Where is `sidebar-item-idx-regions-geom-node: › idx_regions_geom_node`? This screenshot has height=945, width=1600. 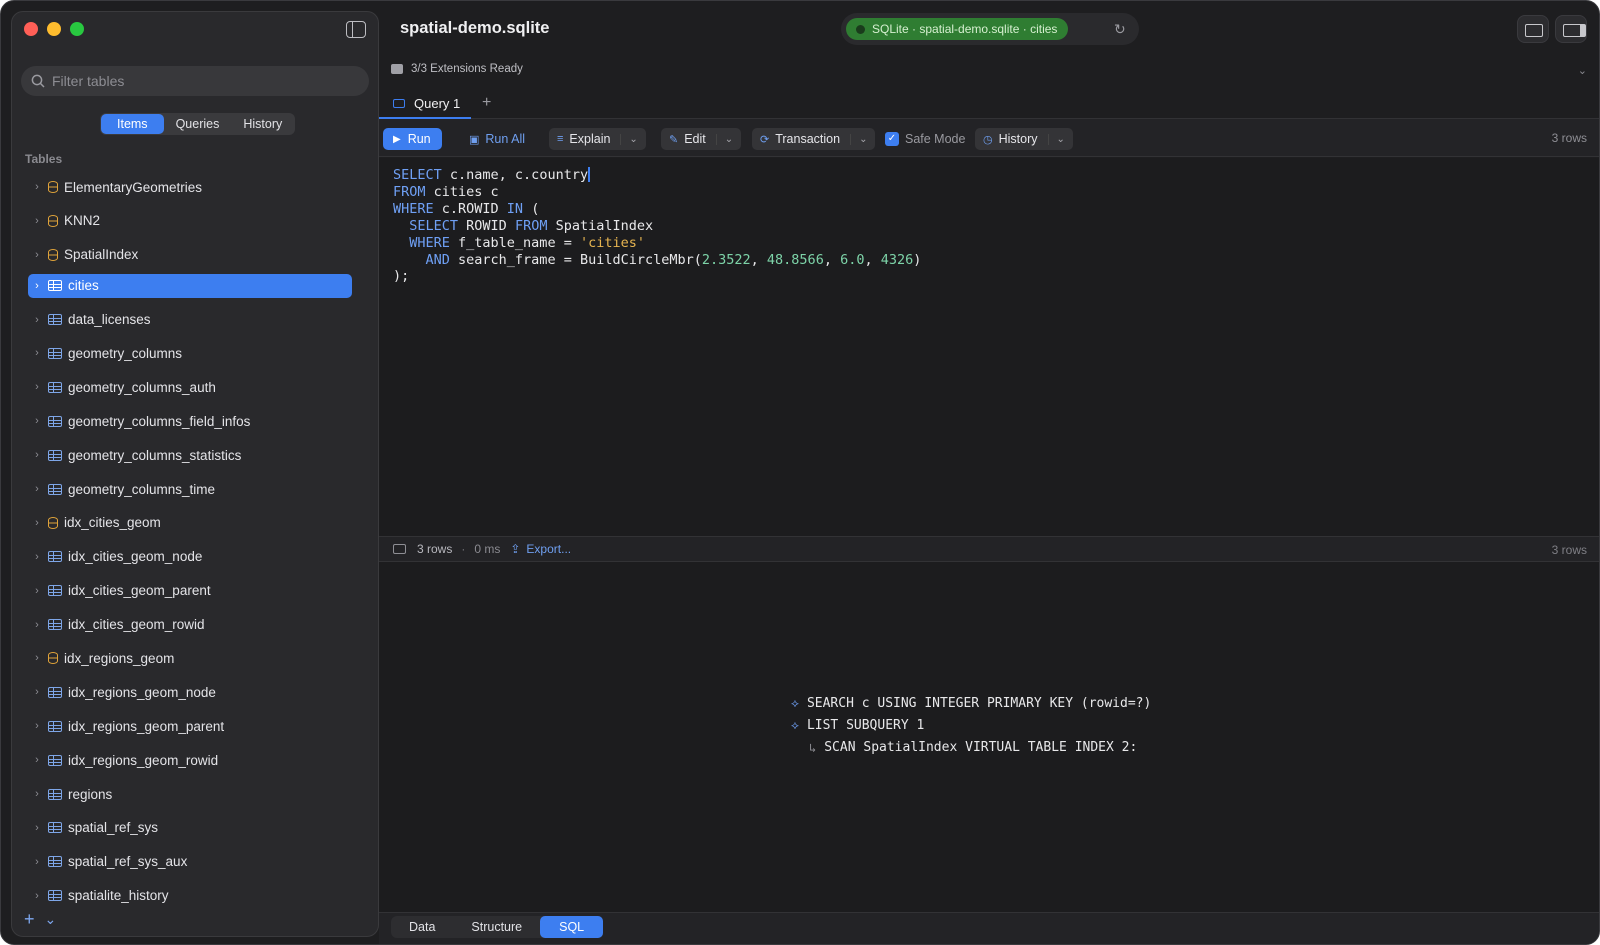
sidebar-item-idx-regions-geom-node: › idx_regions_geom_node is located at coordinates (190, 692).